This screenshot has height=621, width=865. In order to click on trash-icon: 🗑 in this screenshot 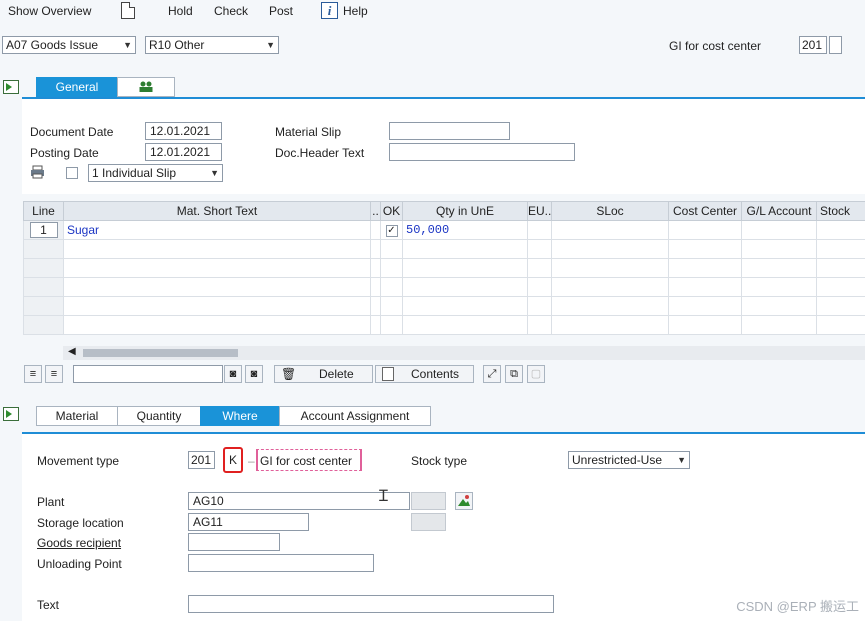, I will do `click(289, 374)`.